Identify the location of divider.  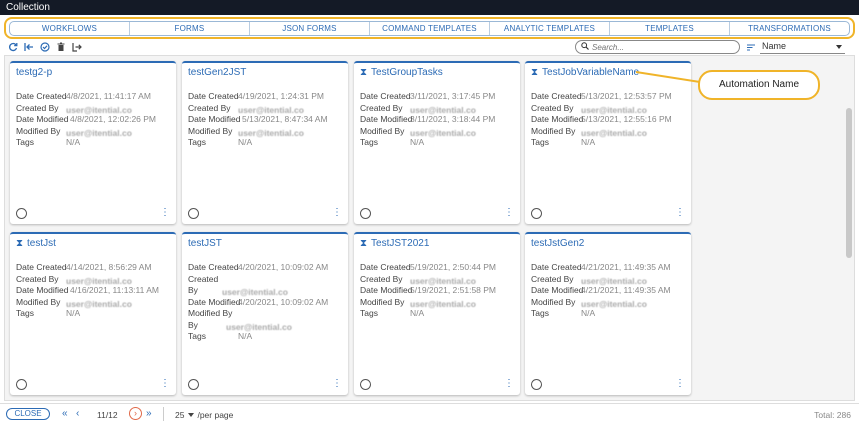
(163, 414).